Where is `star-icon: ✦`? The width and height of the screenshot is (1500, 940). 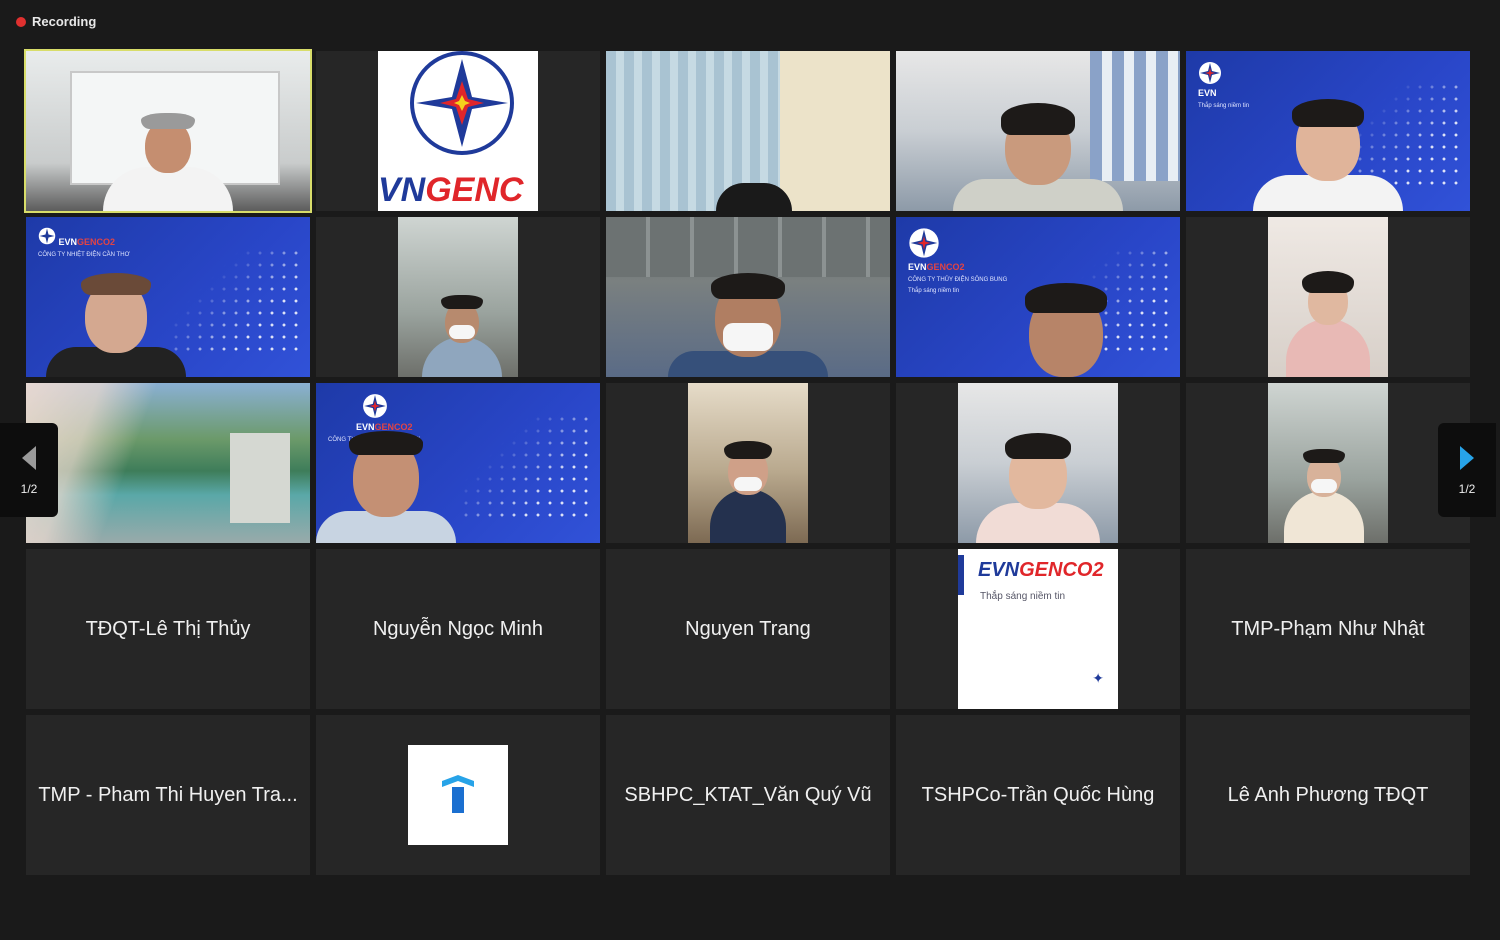 star-icon: ✦ is located at coordinates (1098, 678).